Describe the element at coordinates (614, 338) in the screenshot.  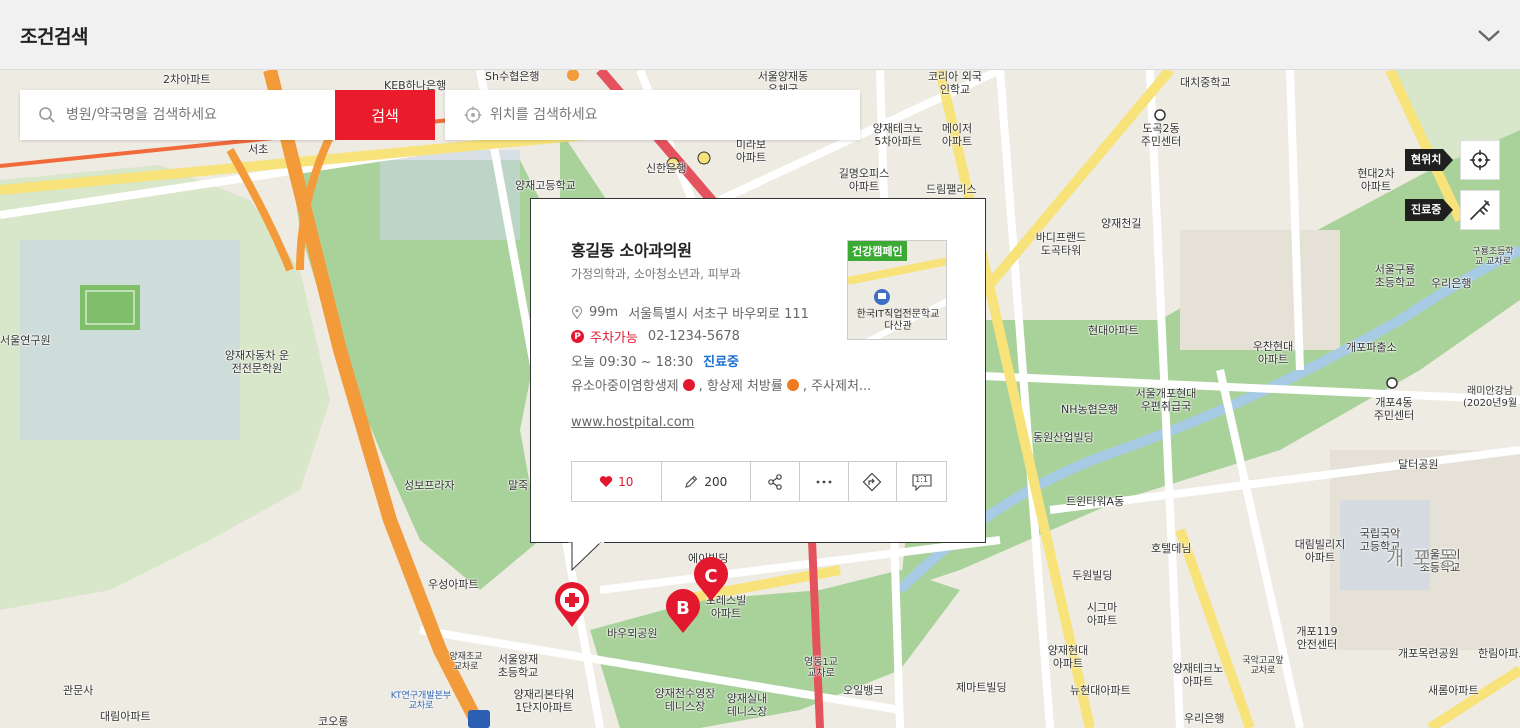
I see `parking-text: 주차가능` at that location.